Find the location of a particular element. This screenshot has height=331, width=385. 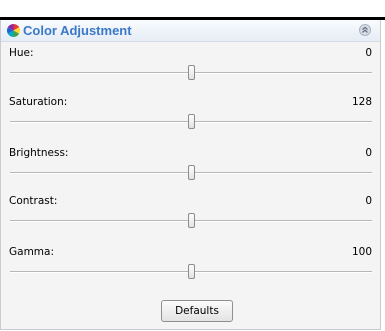

gamma-slider-thumb is located at coordinates (191, 271).